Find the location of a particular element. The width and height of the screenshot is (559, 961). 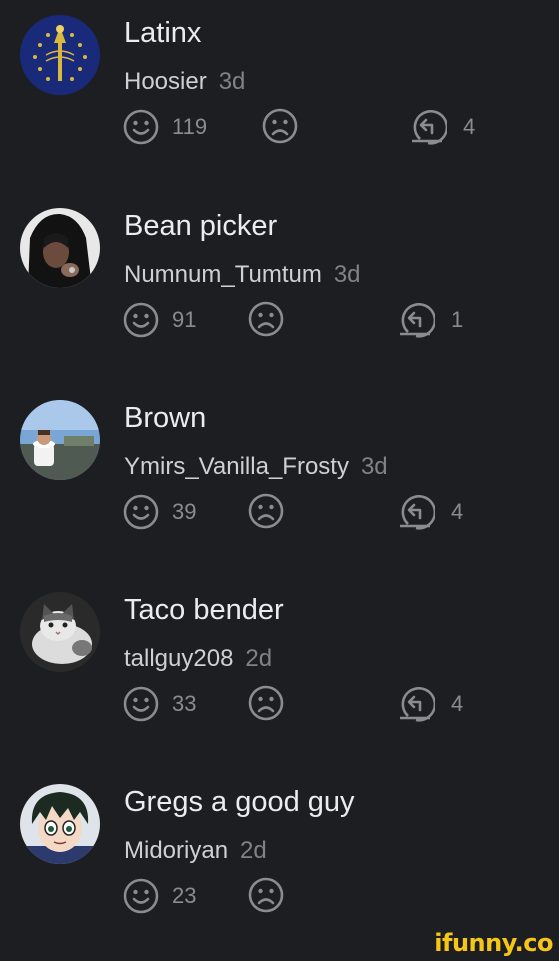

smile-button: 23 is located at coordinates (159, 896).